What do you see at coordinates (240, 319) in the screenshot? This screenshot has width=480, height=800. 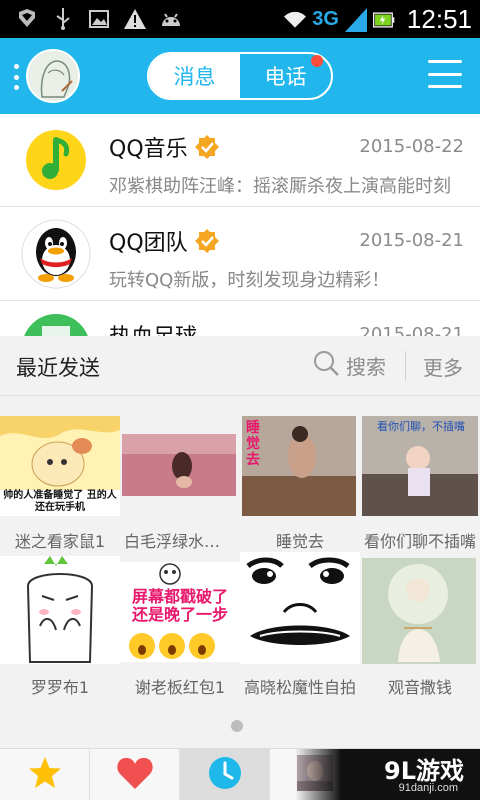 I see `list-item: 热血足球 2015-08-21` at bounding box center [240, 319].